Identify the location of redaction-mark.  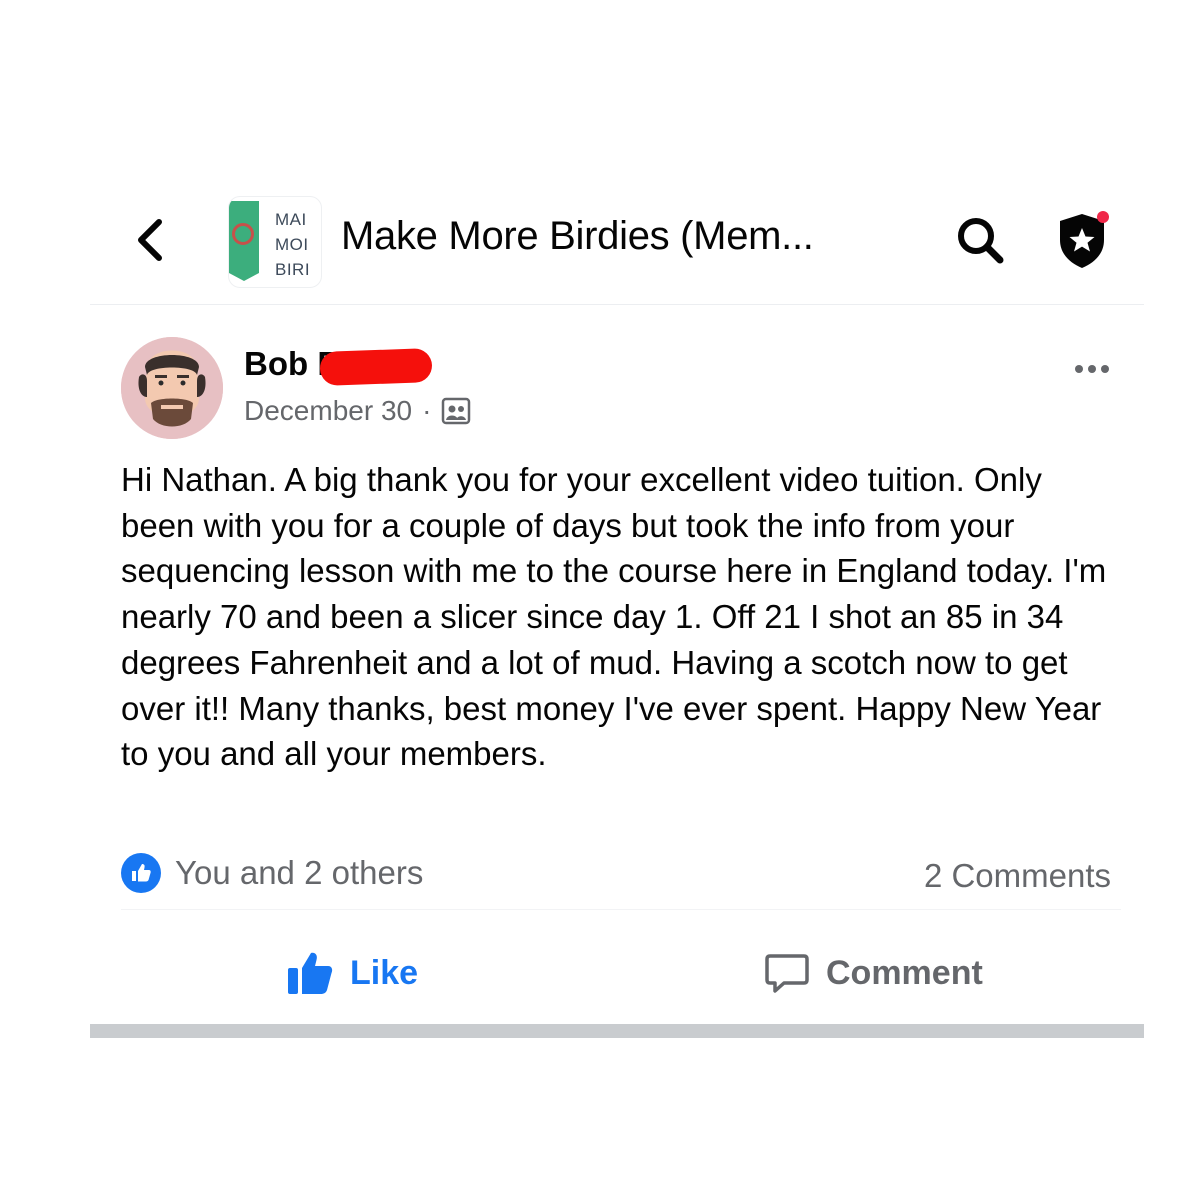
(376, 367).